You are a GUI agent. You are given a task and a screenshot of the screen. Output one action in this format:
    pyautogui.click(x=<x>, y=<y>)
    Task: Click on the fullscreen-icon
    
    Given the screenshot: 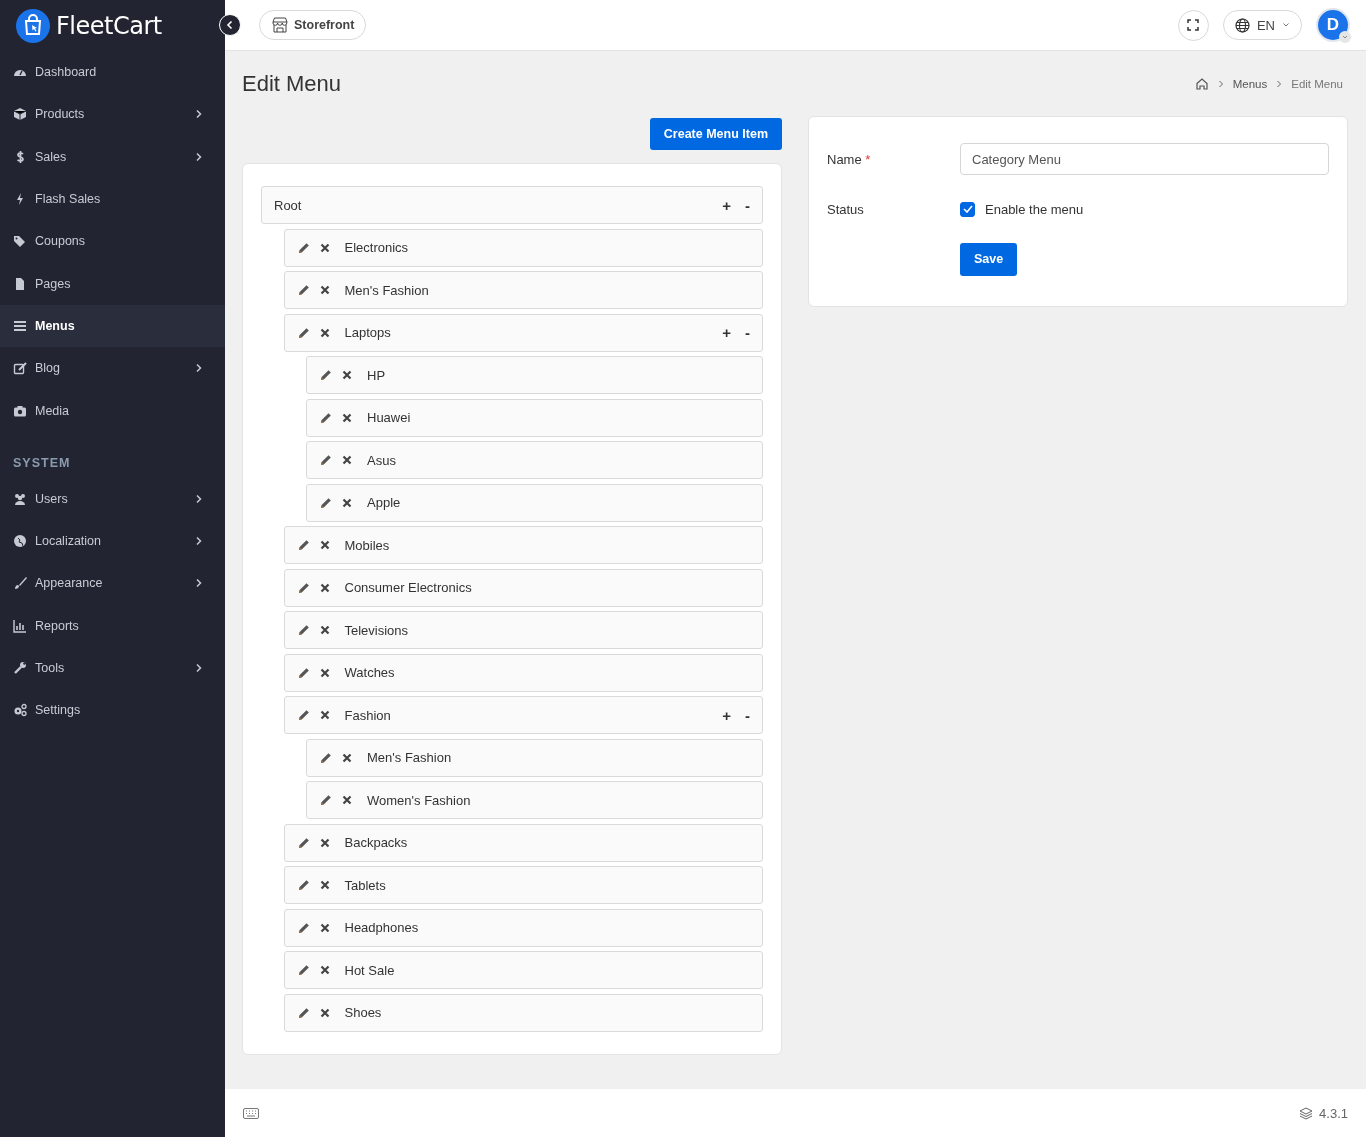 What is the action you would take?
    pyautogui.click(x=1193, y=25)
    